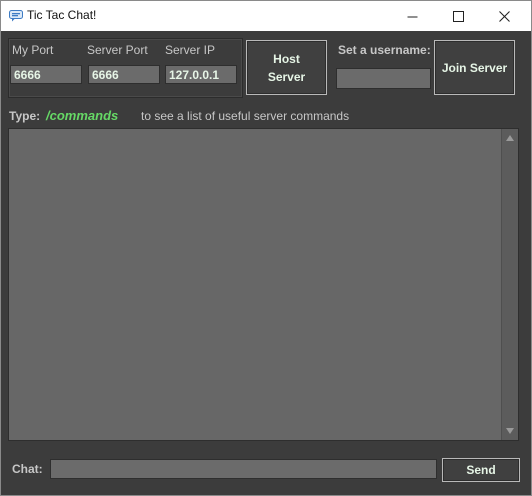  I want to click on username-field, so click(383, 78).